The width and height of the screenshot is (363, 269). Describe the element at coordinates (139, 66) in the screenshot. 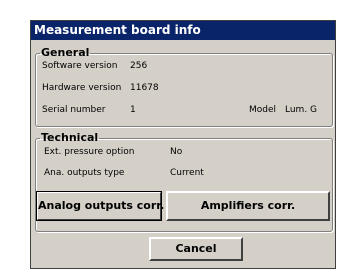

I see `software-version-value: 256` at that location.